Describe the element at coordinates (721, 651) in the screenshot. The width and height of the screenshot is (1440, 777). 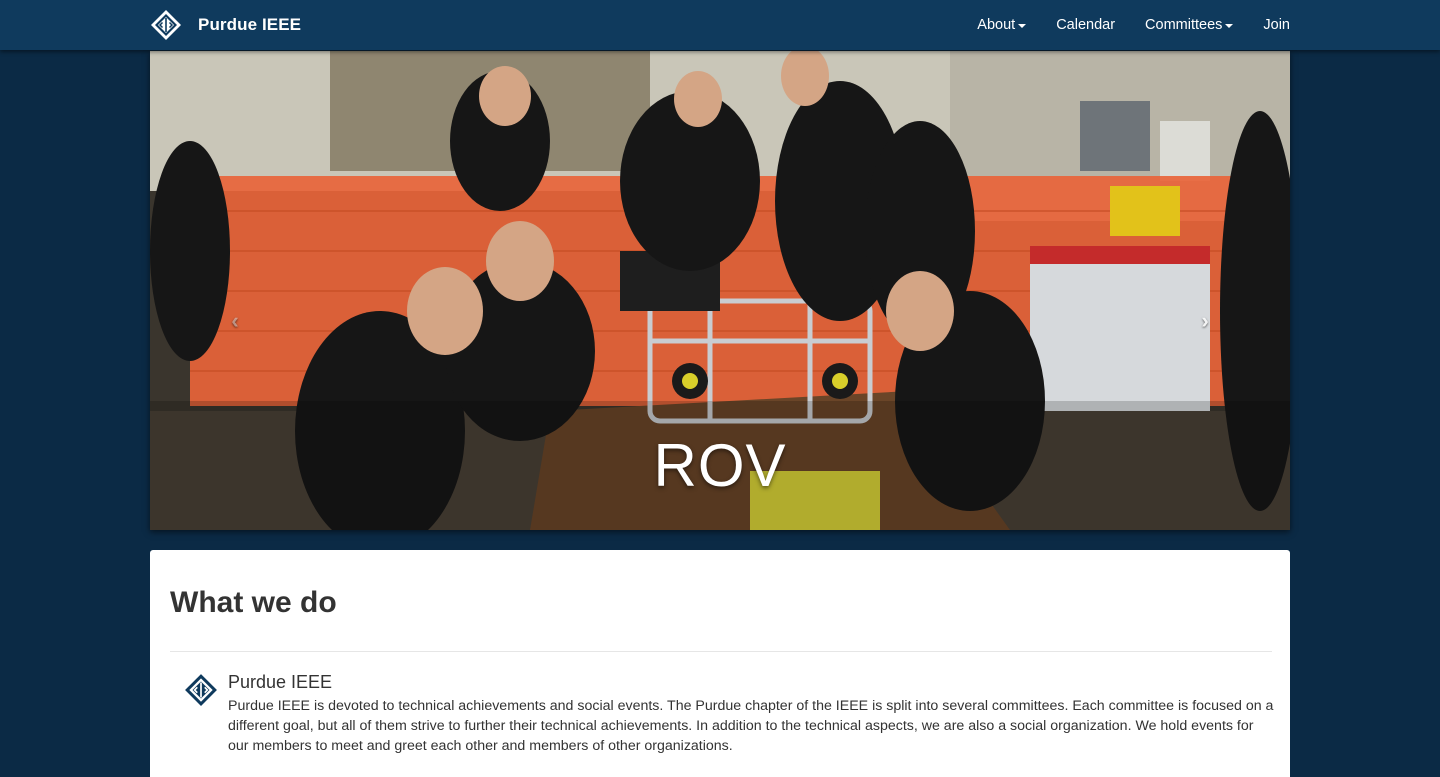
I see `section-divider` at that location.